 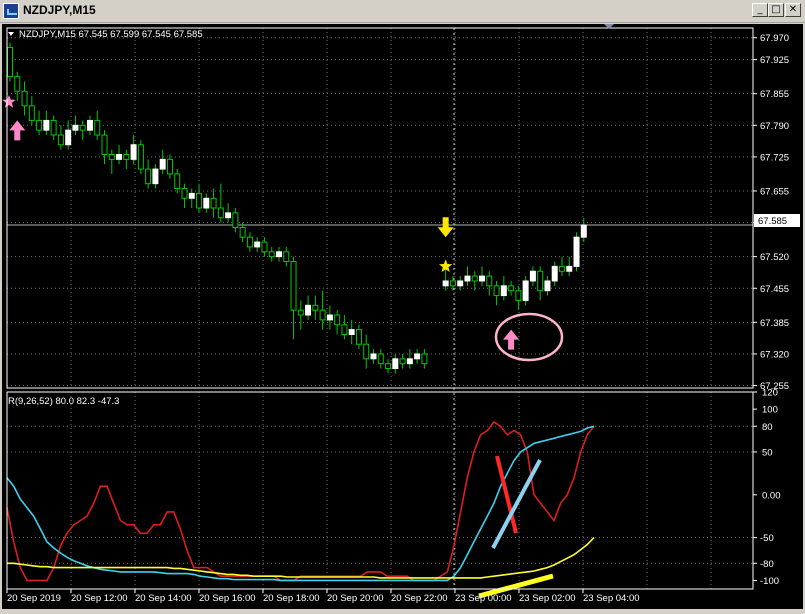 I want to click on indicator-tick-label: 120, so click(x=770, y=393).